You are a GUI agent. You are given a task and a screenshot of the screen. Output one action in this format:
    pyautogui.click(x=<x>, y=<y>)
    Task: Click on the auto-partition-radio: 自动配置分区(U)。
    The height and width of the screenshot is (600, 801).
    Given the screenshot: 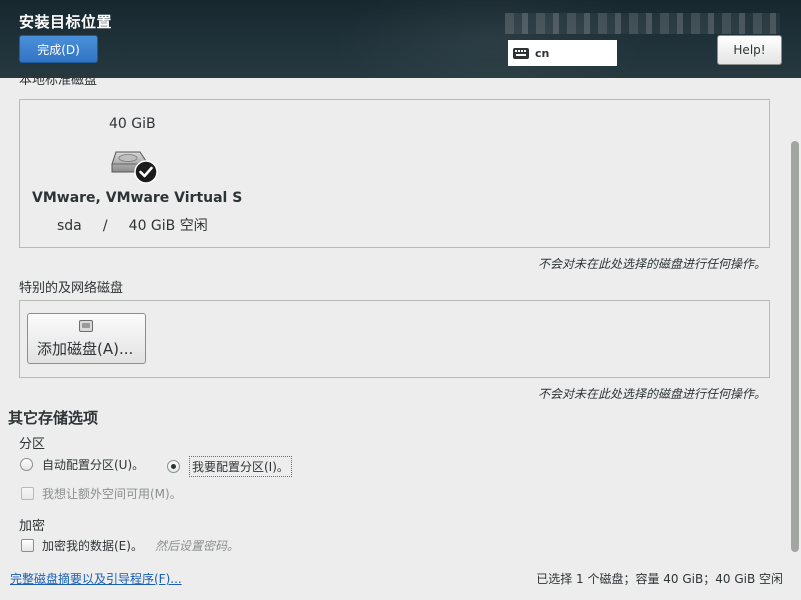 What is the action you would take?
    pyautogui.click(x=82, y=464)
    